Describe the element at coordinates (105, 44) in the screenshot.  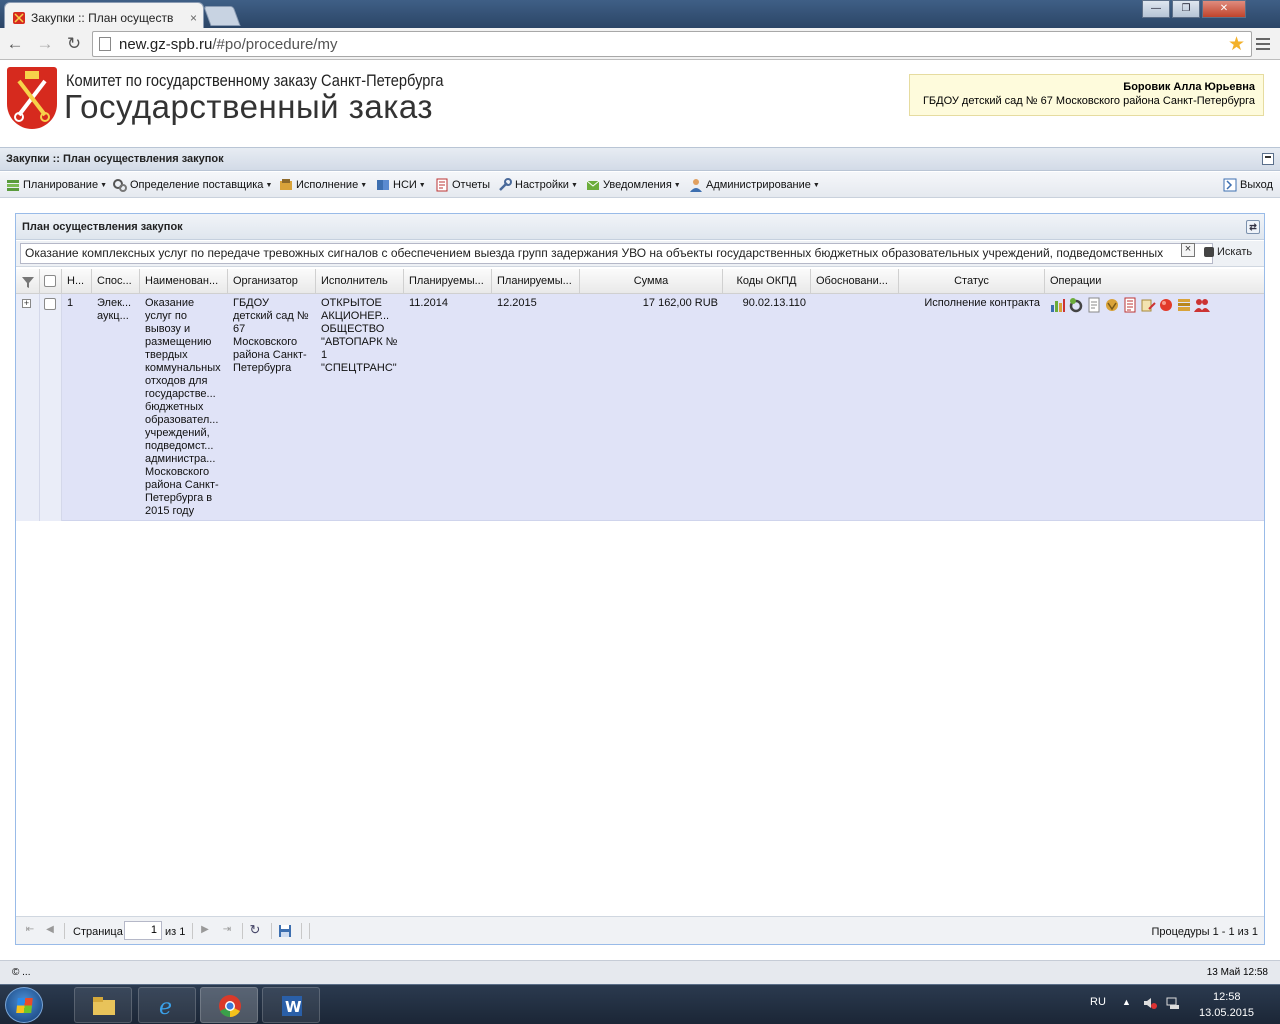
I see `page-icon` at that location.